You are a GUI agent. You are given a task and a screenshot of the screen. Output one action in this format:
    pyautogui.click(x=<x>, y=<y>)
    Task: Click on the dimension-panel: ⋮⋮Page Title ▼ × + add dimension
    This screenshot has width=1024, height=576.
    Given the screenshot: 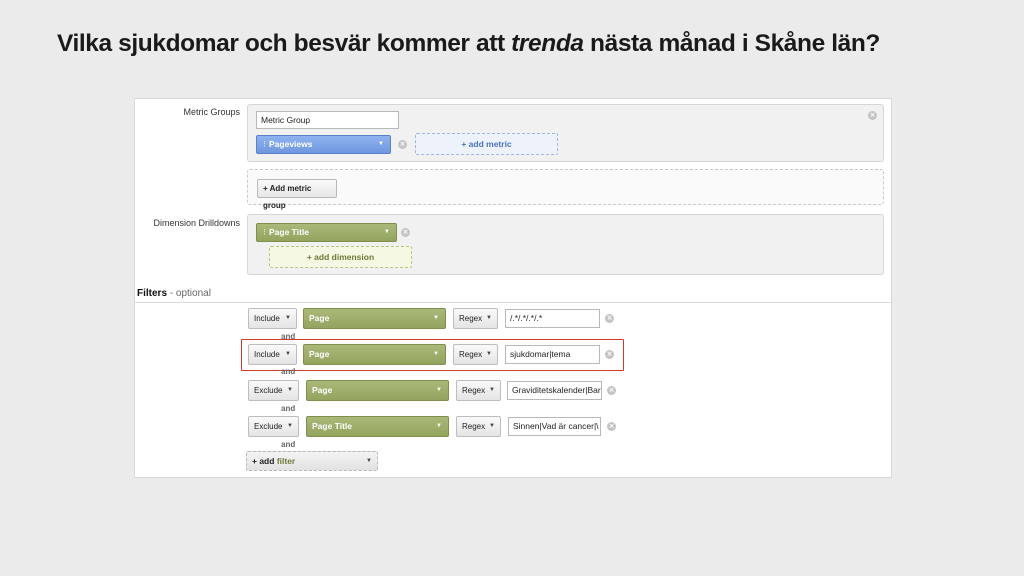 What is the action you would take?
    pyautogui.click(x=565, y=244)
    